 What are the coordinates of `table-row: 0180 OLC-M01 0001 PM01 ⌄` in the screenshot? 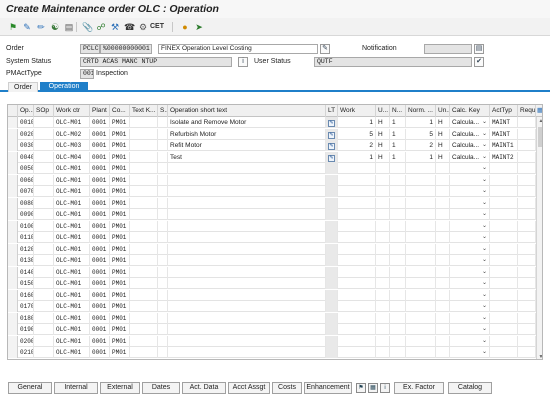 It's located at (272, 318).